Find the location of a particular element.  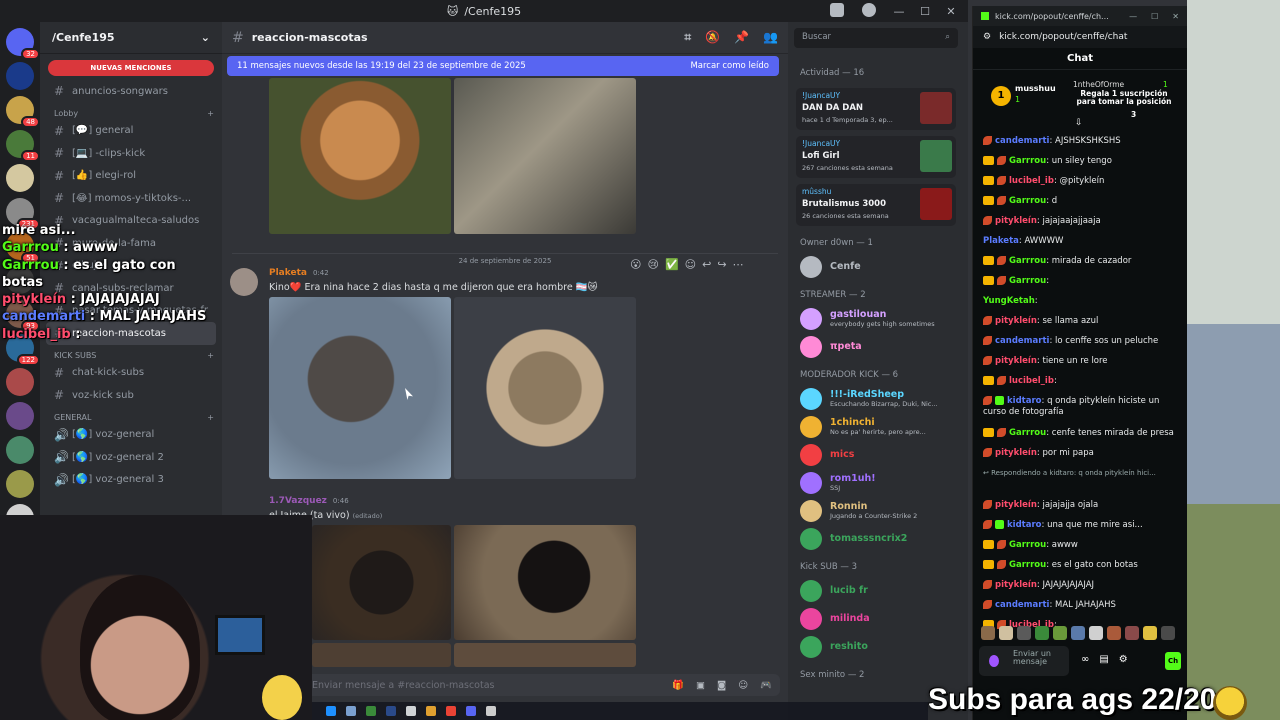

member-row: reshito is located at coordinates (834, 647).